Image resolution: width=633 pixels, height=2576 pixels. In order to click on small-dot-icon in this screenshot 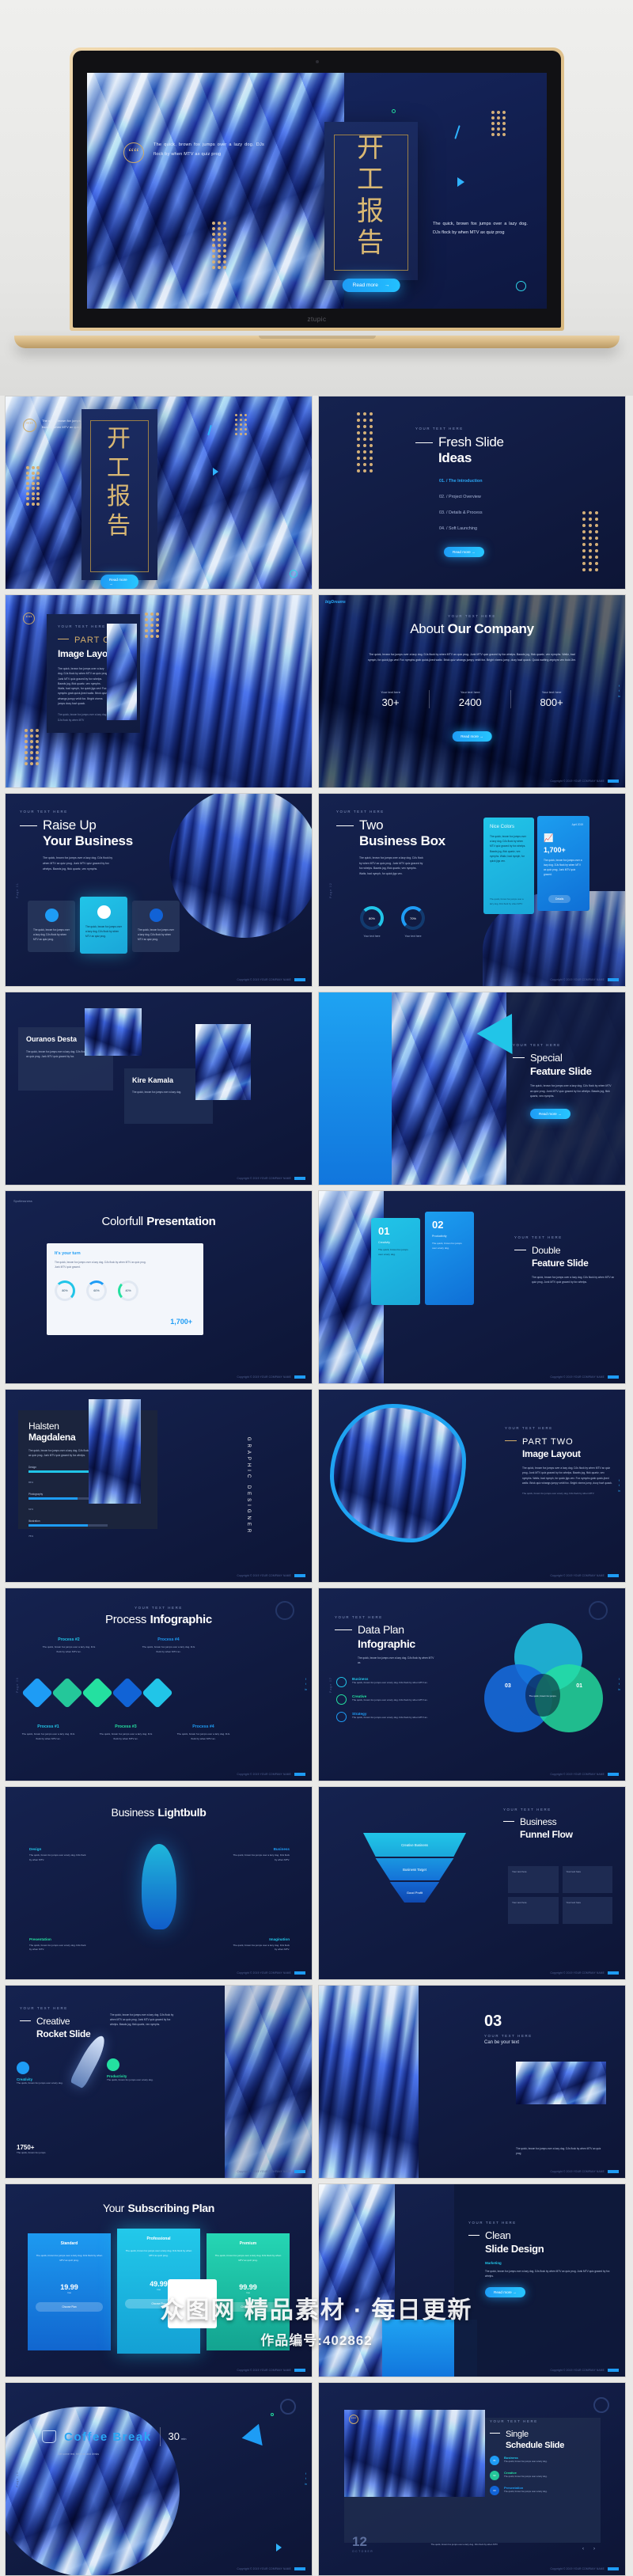, I will do `click(394, 111)`.